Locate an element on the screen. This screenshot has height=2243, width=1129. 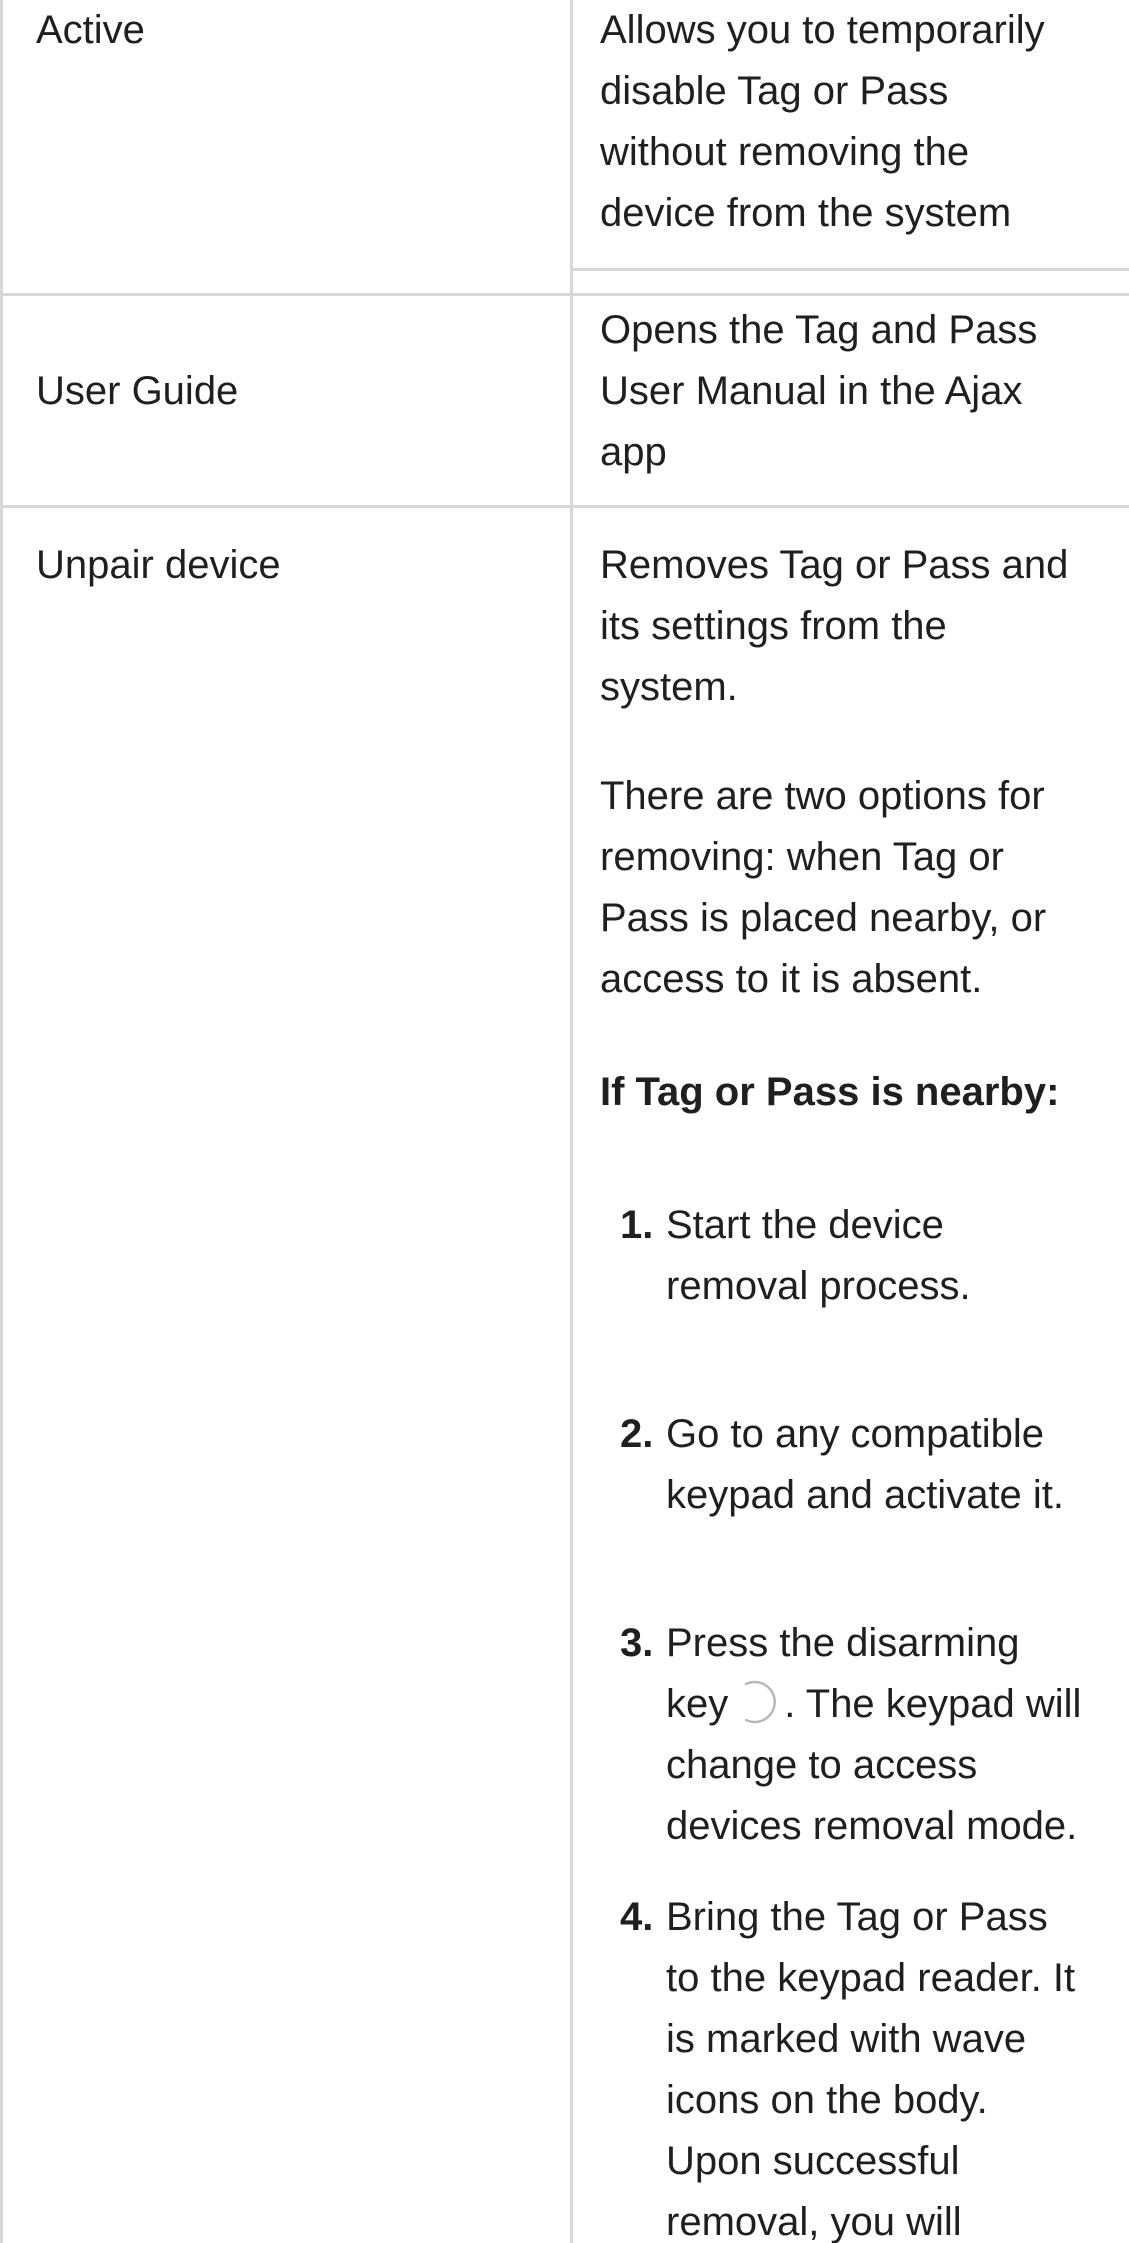
step-line: icons on the body. is located at coordinates (827, 2100).